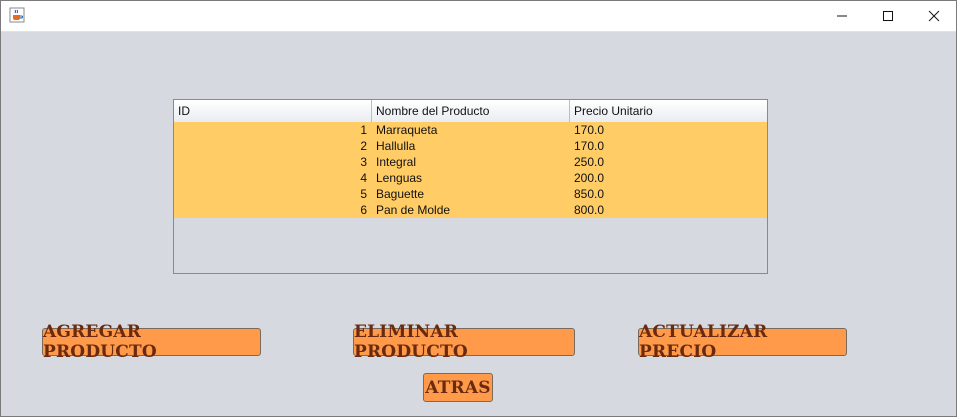 Image resolution: width=957 pixels, height=417 pixels. I want to click on cell-name: Baguette, so click(471, 194).